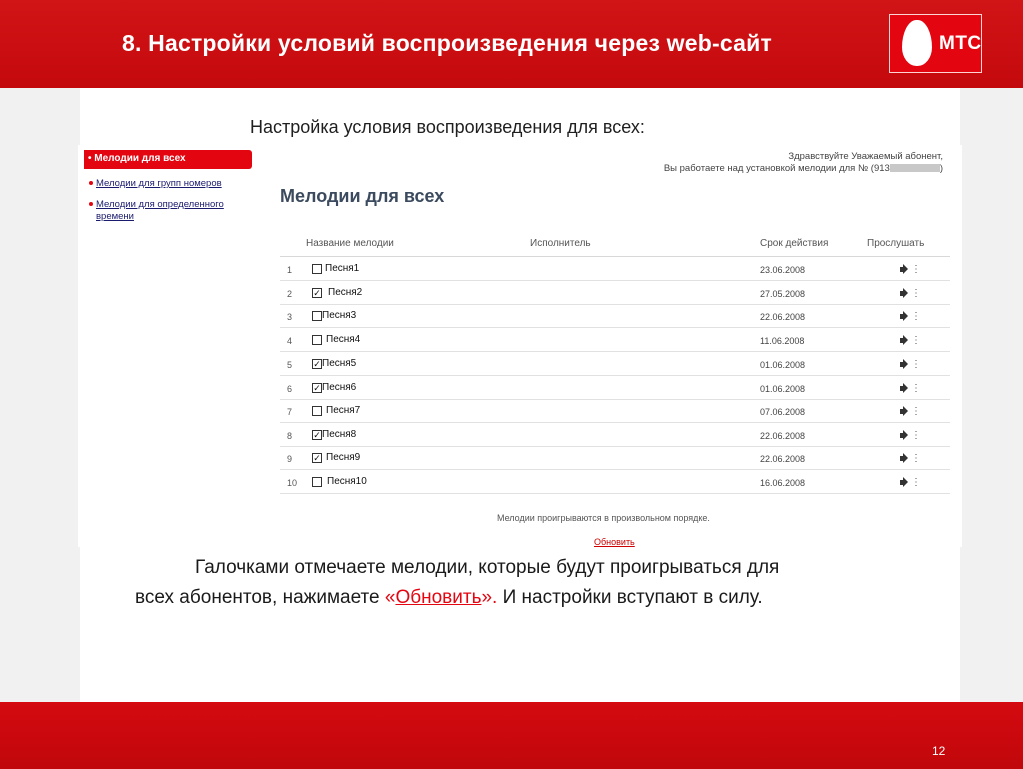  I want to click on table-row: 9 ✓ Песня9 22.06.2008 ⋮, so click(615, 458).